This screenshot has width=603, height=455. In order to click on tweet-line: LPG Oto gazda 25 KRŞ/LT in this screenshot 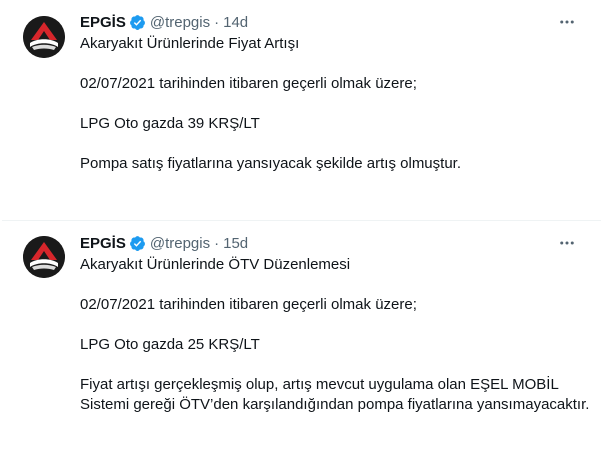, I will do `click(170, 344)`.